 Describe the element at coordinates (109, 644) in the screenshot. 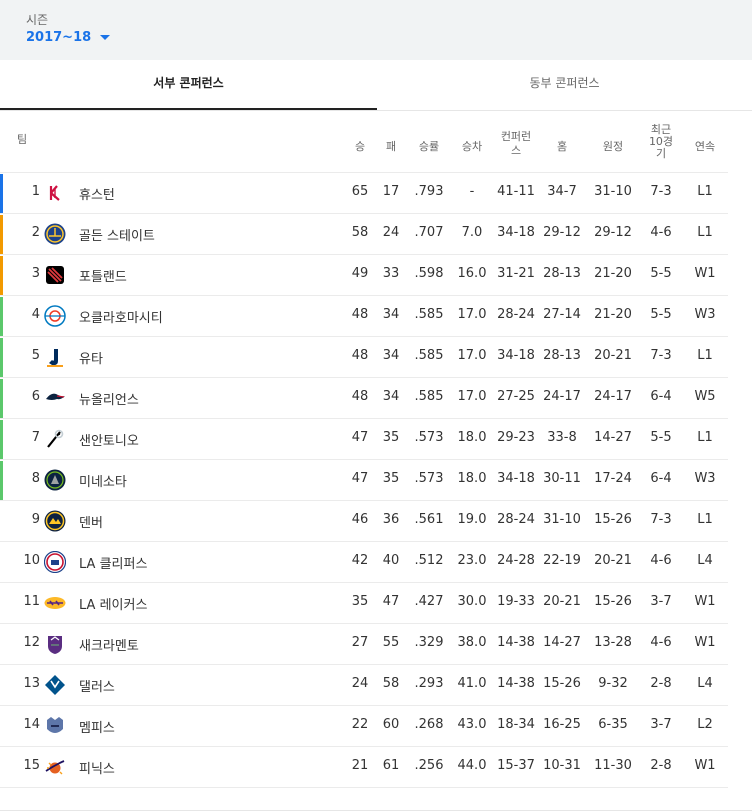

I see `team-name: 새크라멘토` at that location.